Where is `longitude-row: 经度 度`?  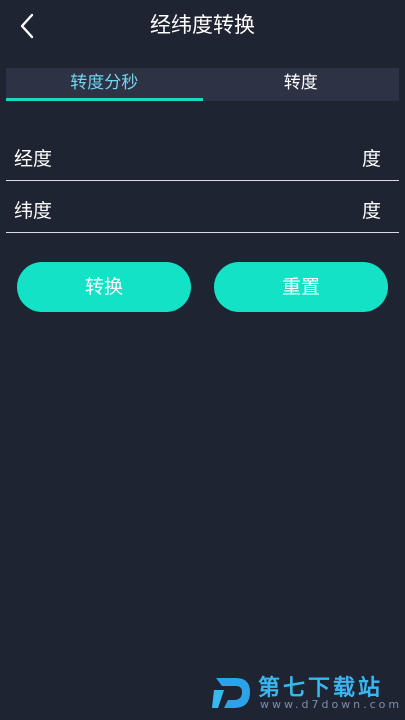
longitude-row: 经度 度 is located at coordinates (202, 157).